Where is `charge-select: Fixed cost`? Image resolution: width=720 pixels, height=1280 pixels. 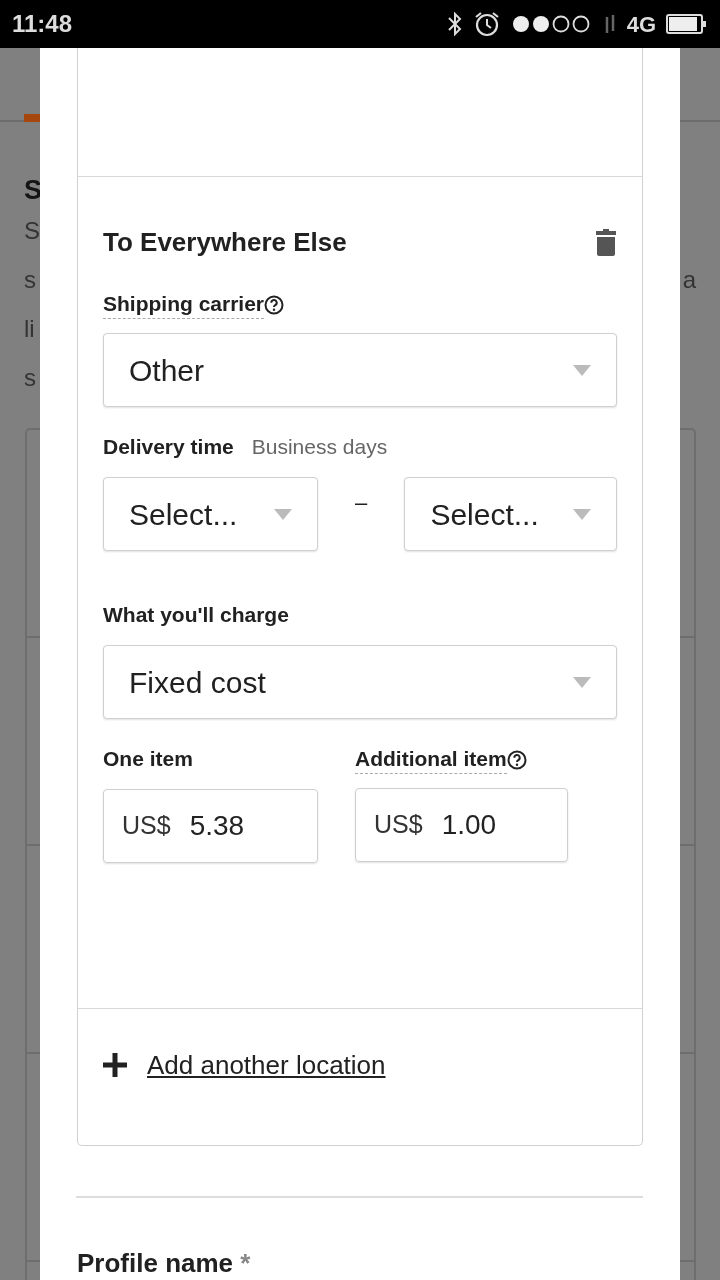
charge-select: Fixed cost is located at coordinates (360, 682).